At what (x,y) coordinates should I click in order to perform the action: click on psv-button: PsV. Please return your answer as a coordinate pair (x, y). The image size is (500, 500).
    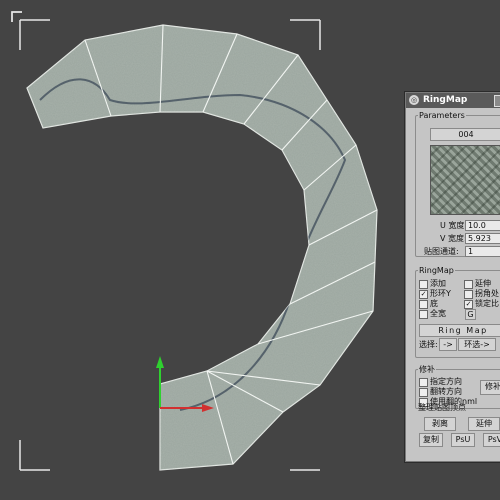
    Looking at the image, I should click on (491, 440).